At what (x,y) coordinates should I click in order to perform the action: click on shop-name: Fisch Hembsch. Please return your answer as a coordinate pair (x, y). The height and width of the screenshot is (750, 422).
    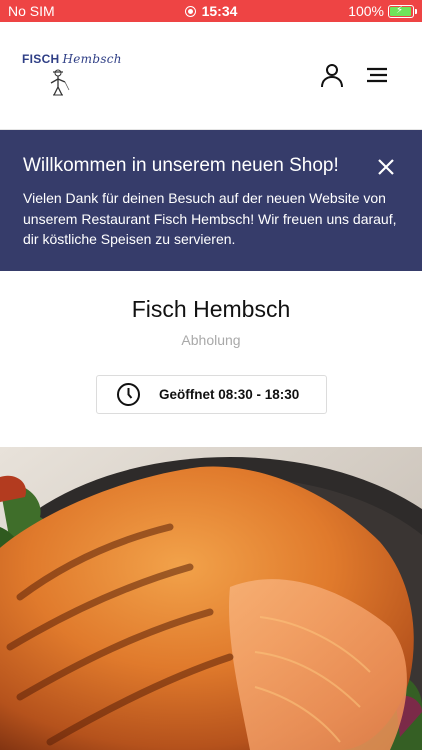
    Looking at the image, I should click on (211, 309).